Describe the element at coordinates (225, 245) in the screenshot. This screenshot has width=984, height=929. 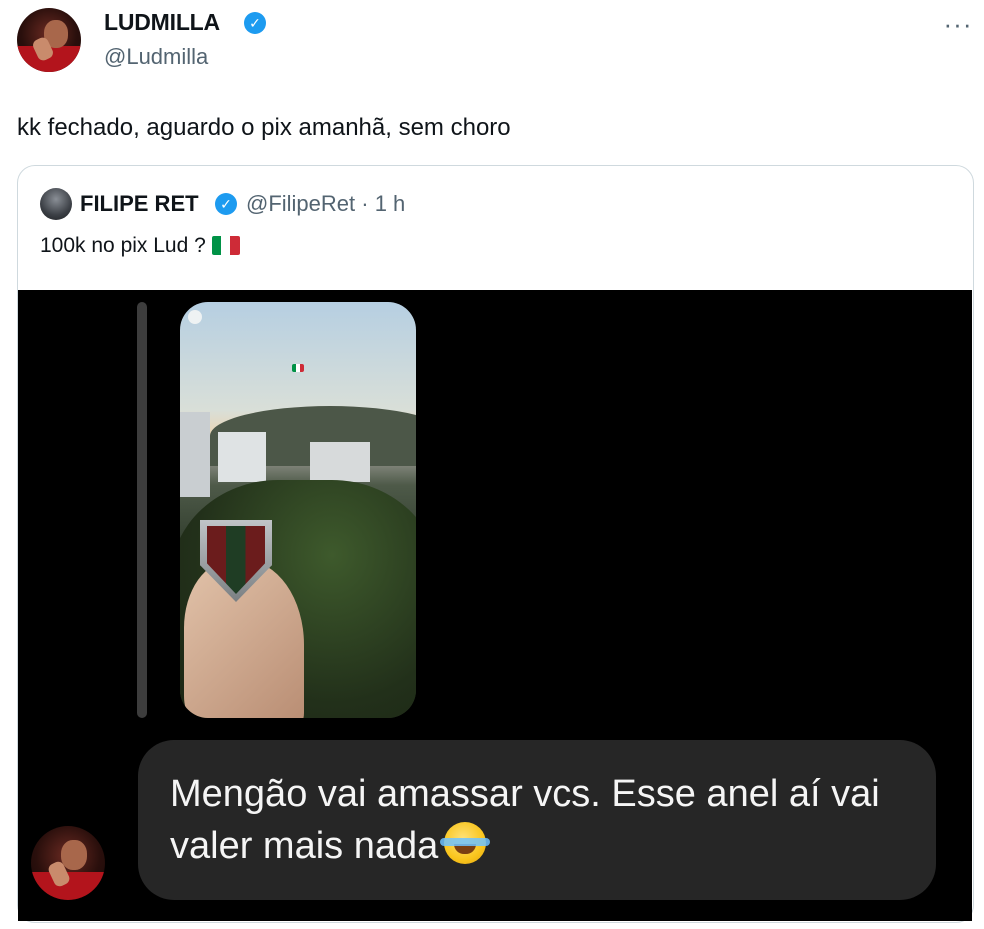
I see `italy-flag-icon` at that location.